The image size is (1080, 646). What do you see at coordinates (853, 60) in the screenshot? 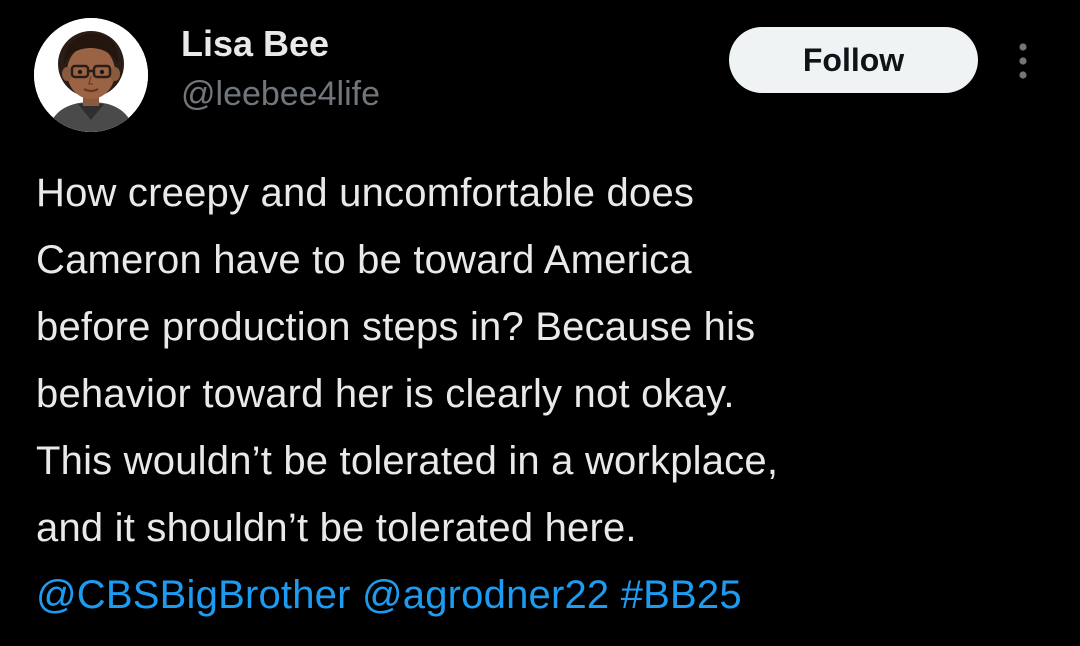
I see `follow-button: Follow` at bounding box center [853, 60].